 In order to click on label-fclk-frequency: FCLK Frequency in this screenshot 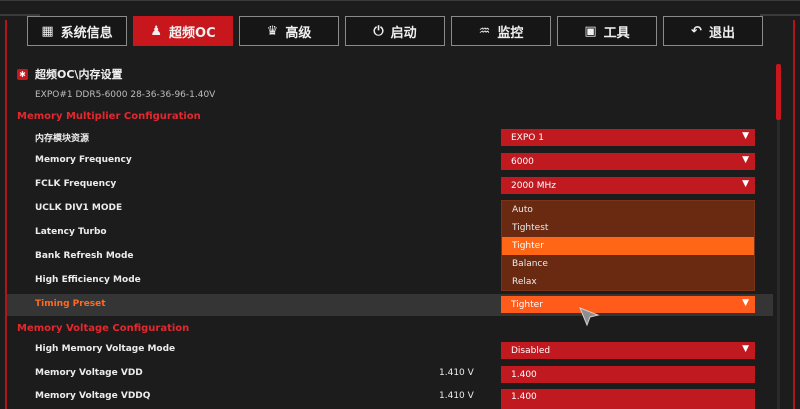, I will do `click(76, 184)`.